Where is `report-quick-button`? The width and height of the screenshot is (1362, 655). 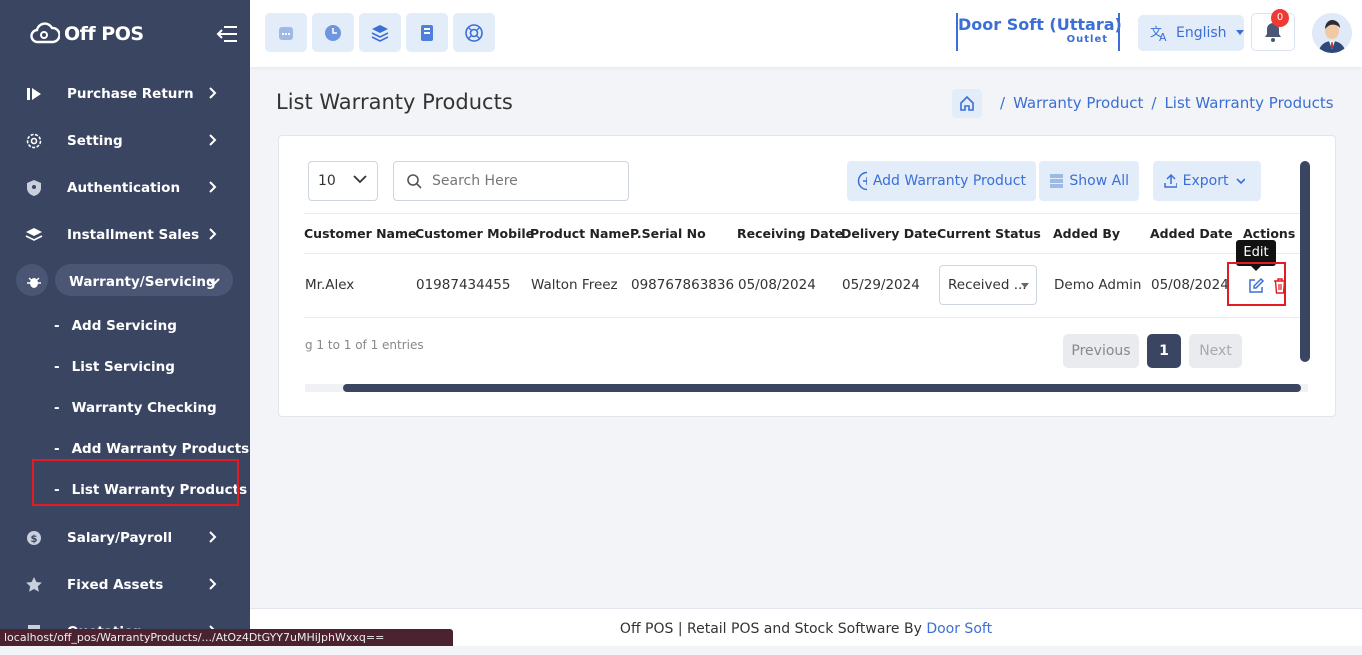 report-quick-button is located at coordinates (427, 32).